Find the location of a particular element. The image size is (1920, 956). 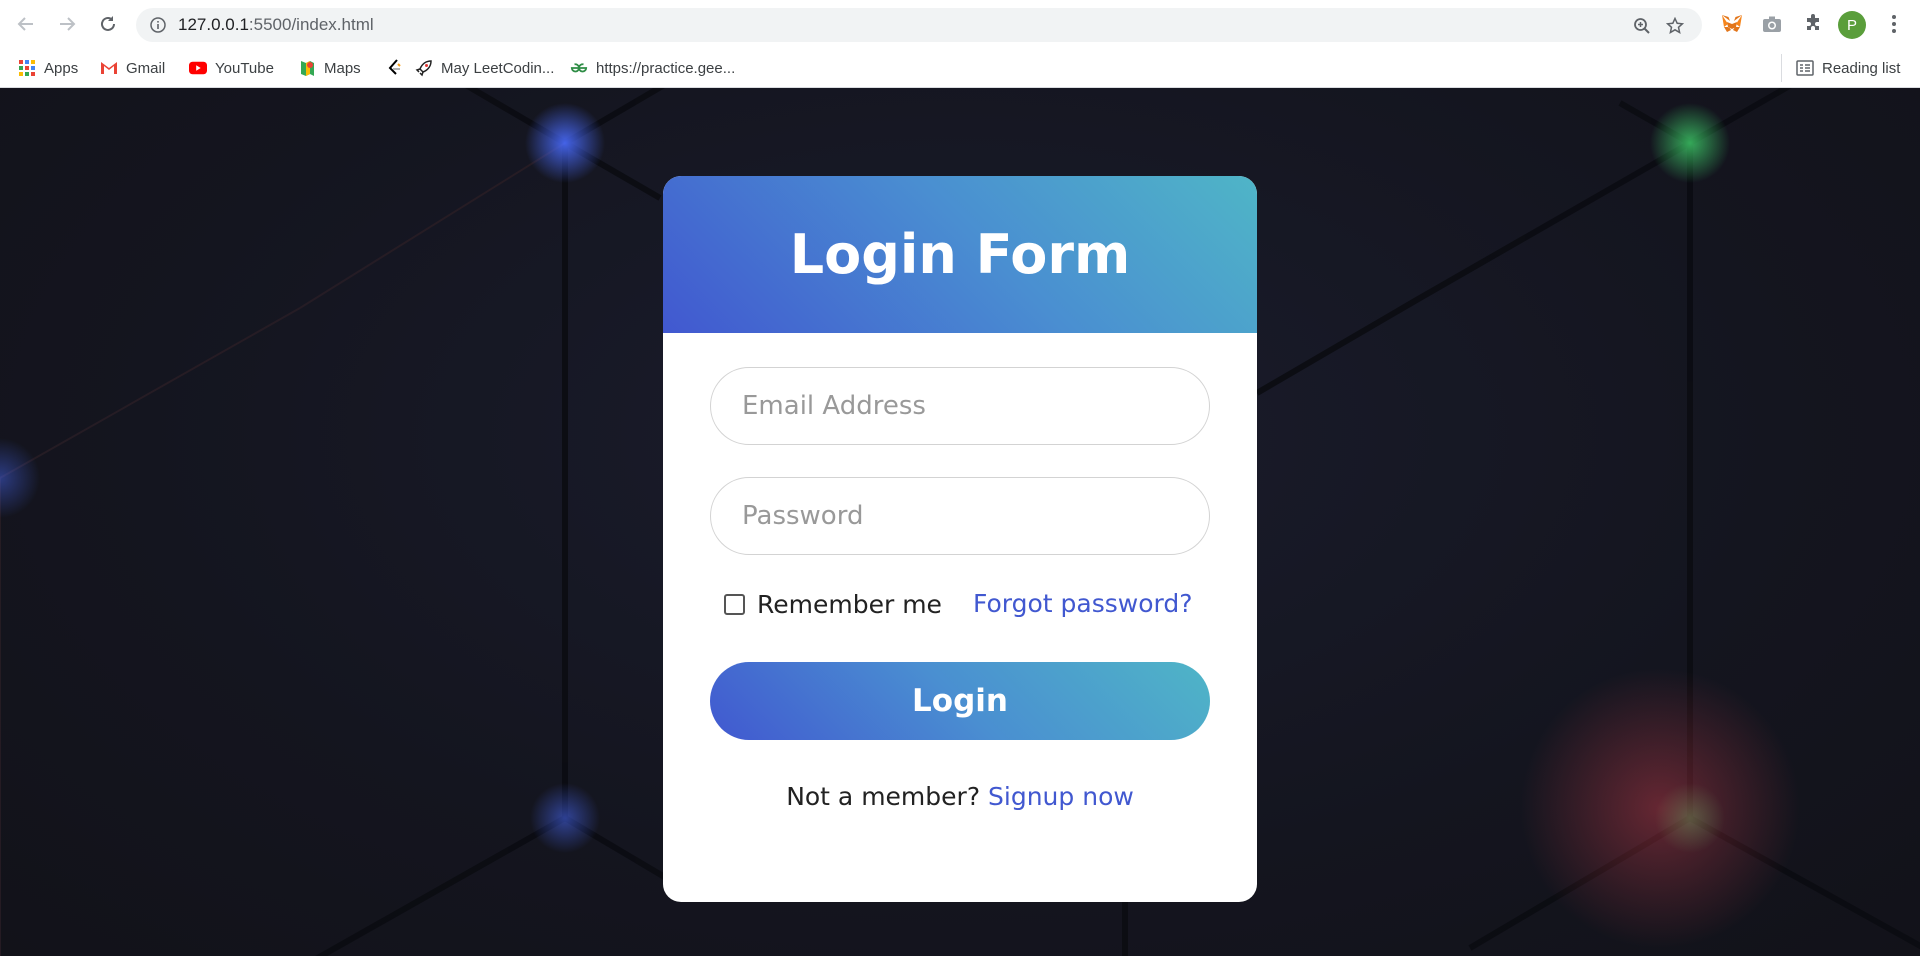

screenshot-extension is located at coordinates (1772, 24).